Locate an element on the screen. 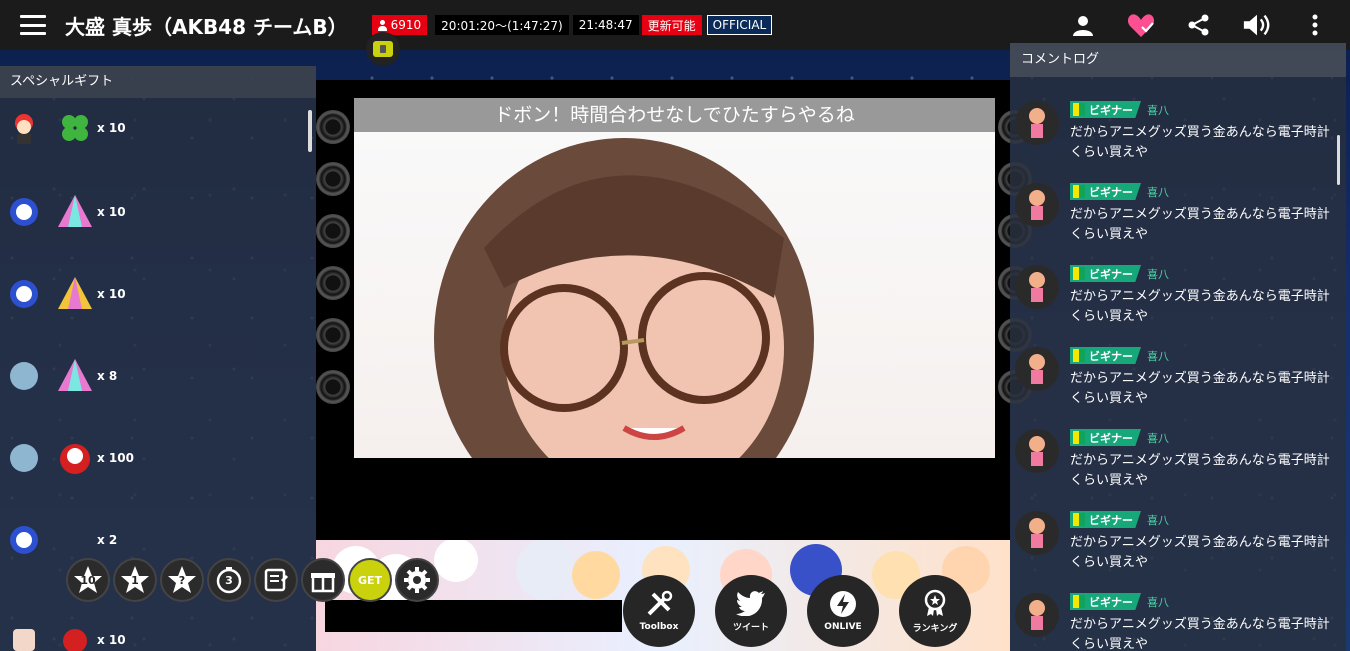 The width and height of the screenshot is (1350, 651). more-vertical-icon is located at coordinates (1315, 25).